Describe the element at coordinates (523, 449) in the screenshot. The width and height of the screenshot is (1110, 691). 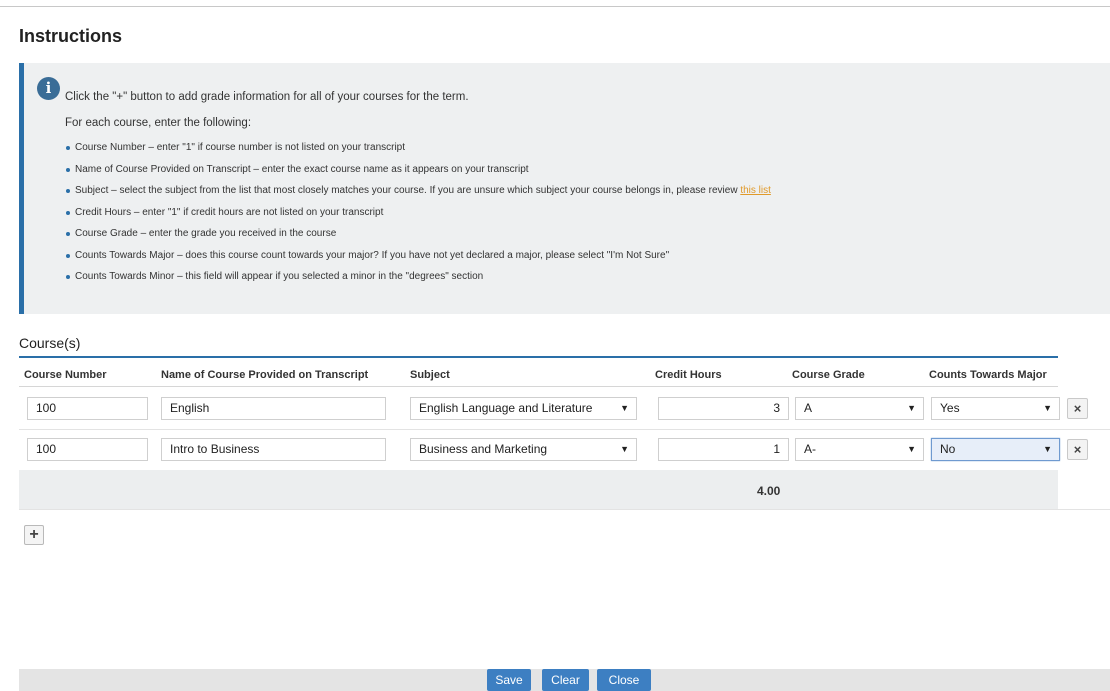
I see `subject-select: Business and Marketing ▼` at that location.